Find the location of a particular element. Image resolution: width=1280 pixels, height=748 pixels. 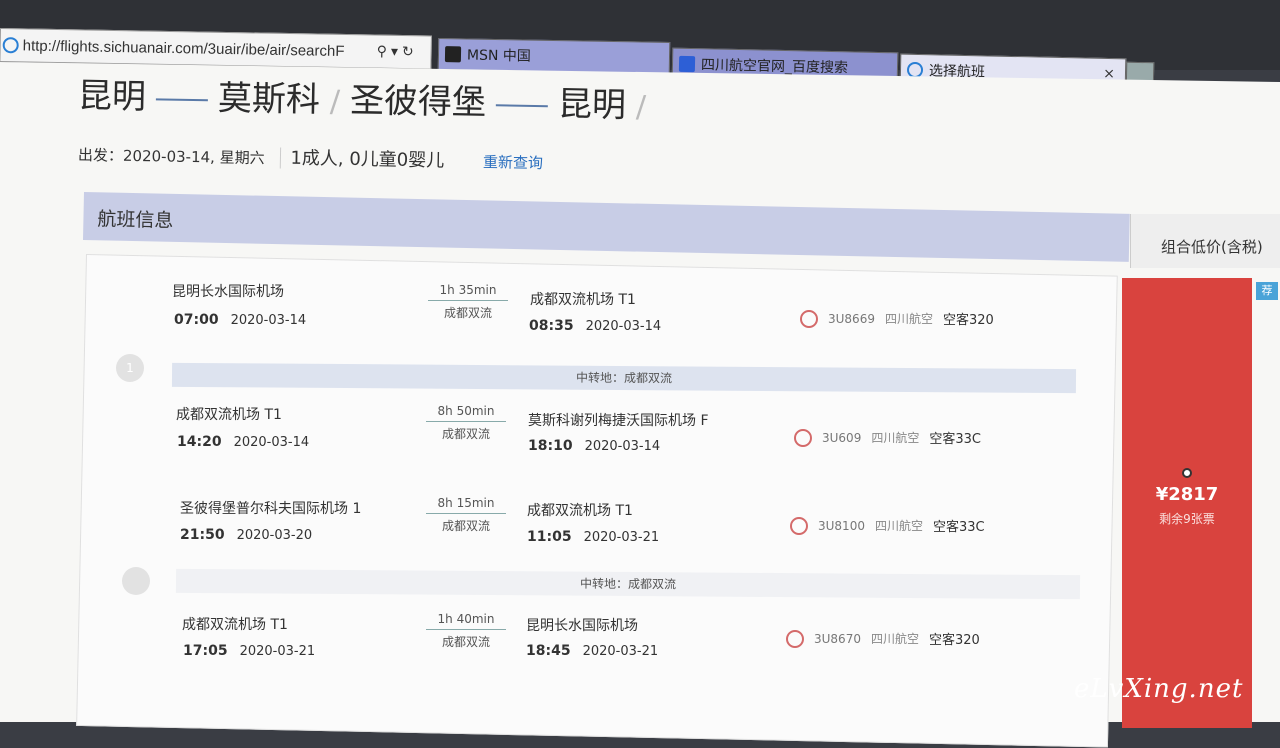

tab-label: MSN 中国 is located at coordinates (499, 56).